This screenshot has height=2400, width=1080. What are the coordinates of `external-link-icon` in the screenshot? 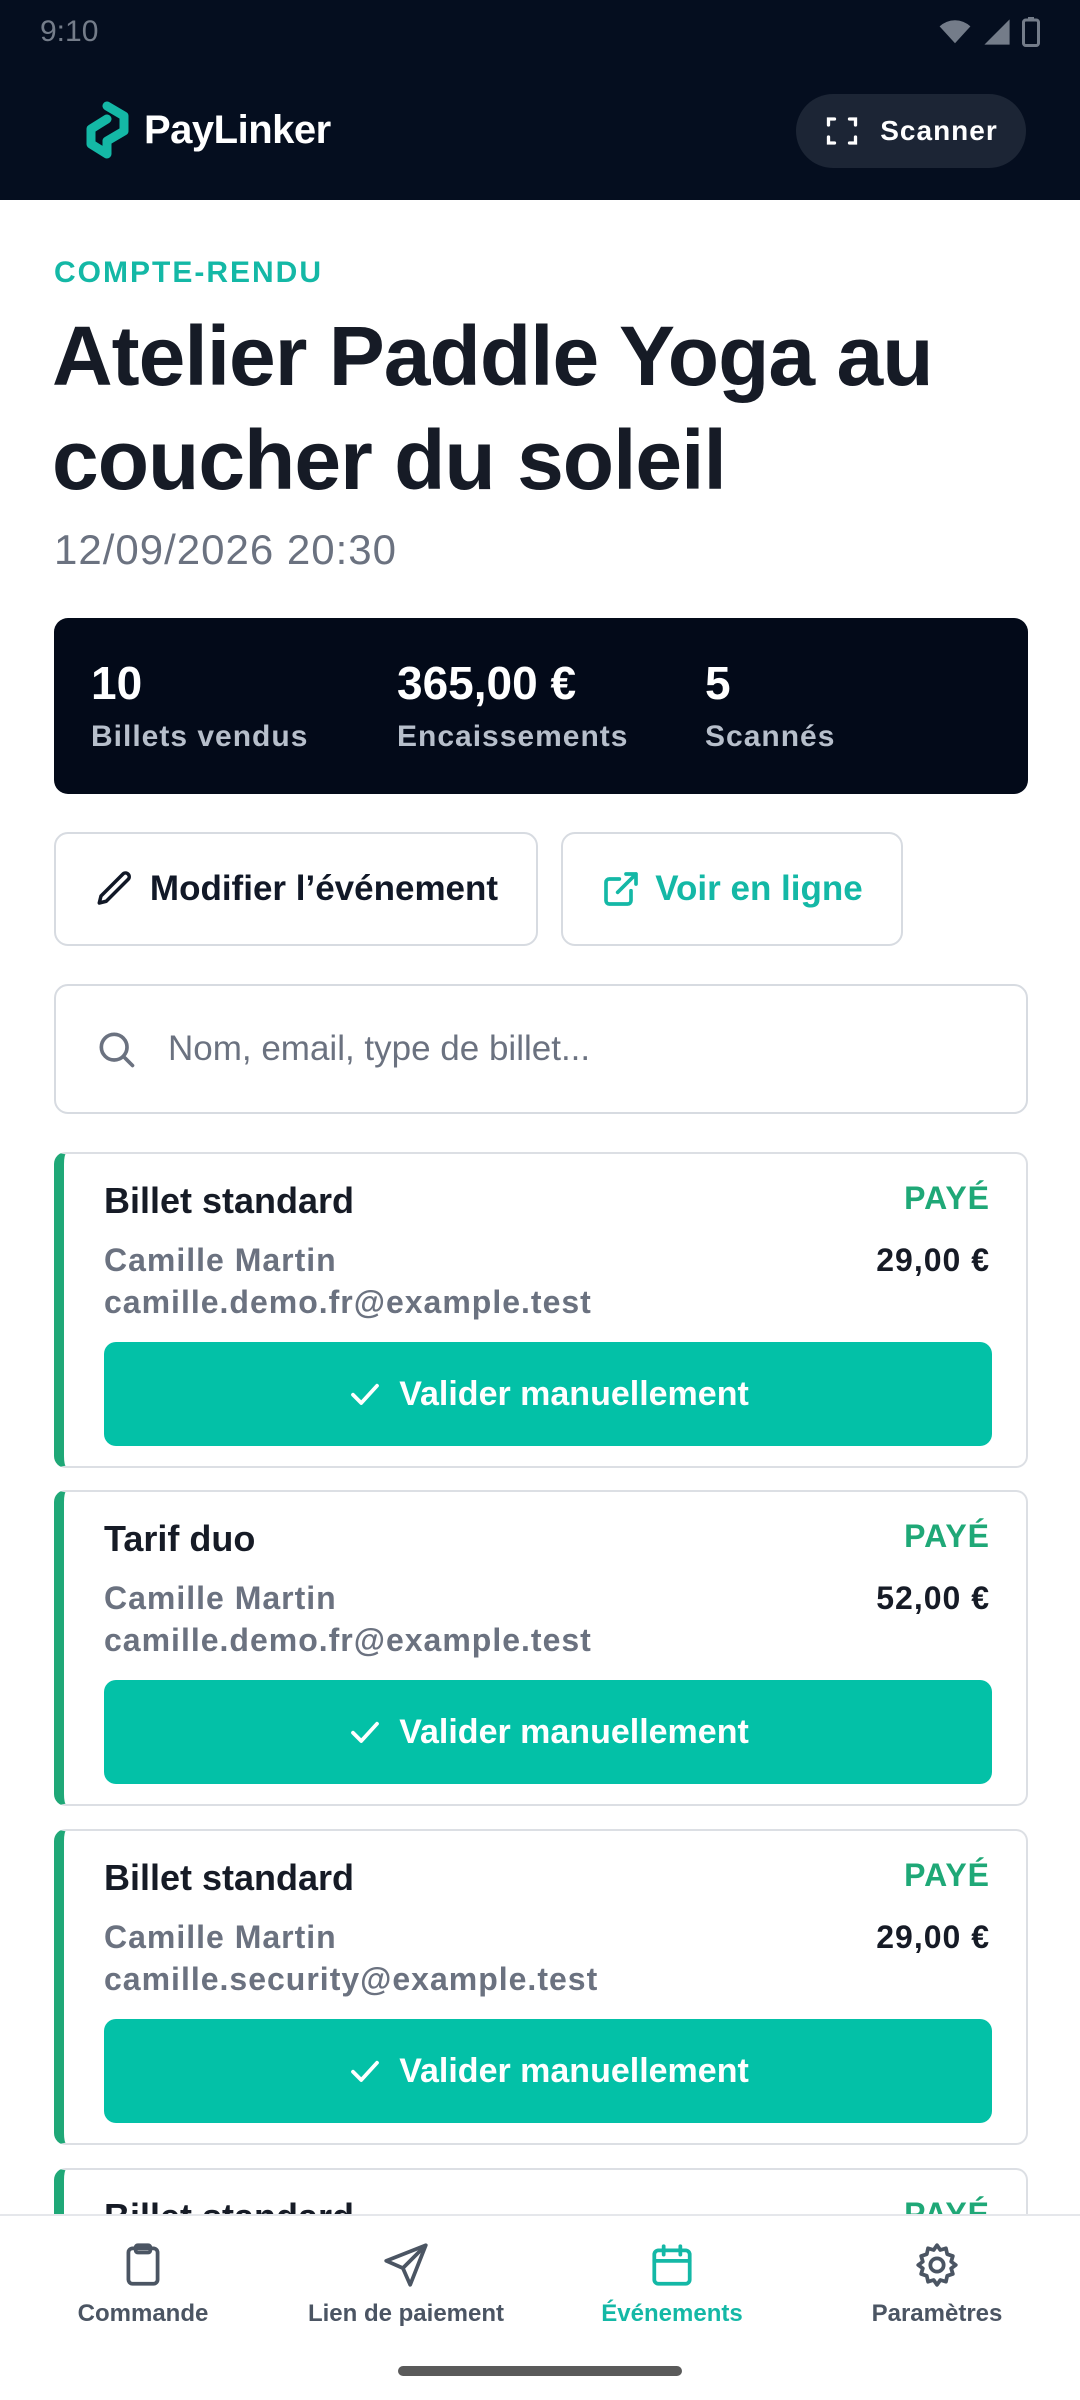 It's located at (621, 889).